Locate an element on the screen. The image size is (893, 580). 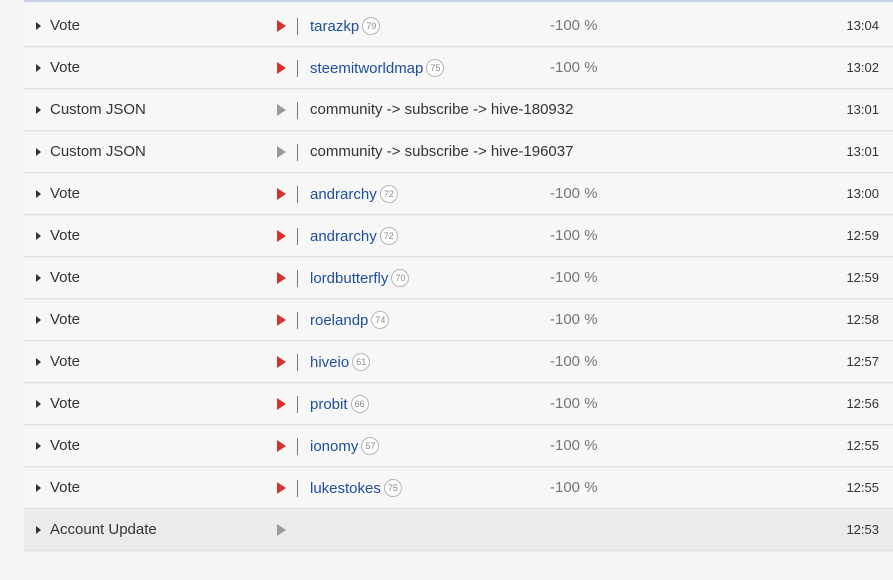
author-link: lukestokes 75 is located at coordinates (356, 488).